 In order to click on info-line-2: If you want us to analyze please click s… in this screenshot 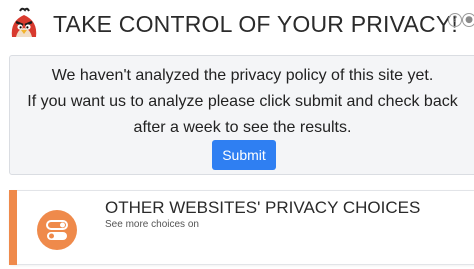, I will do `click(242, 101)`.